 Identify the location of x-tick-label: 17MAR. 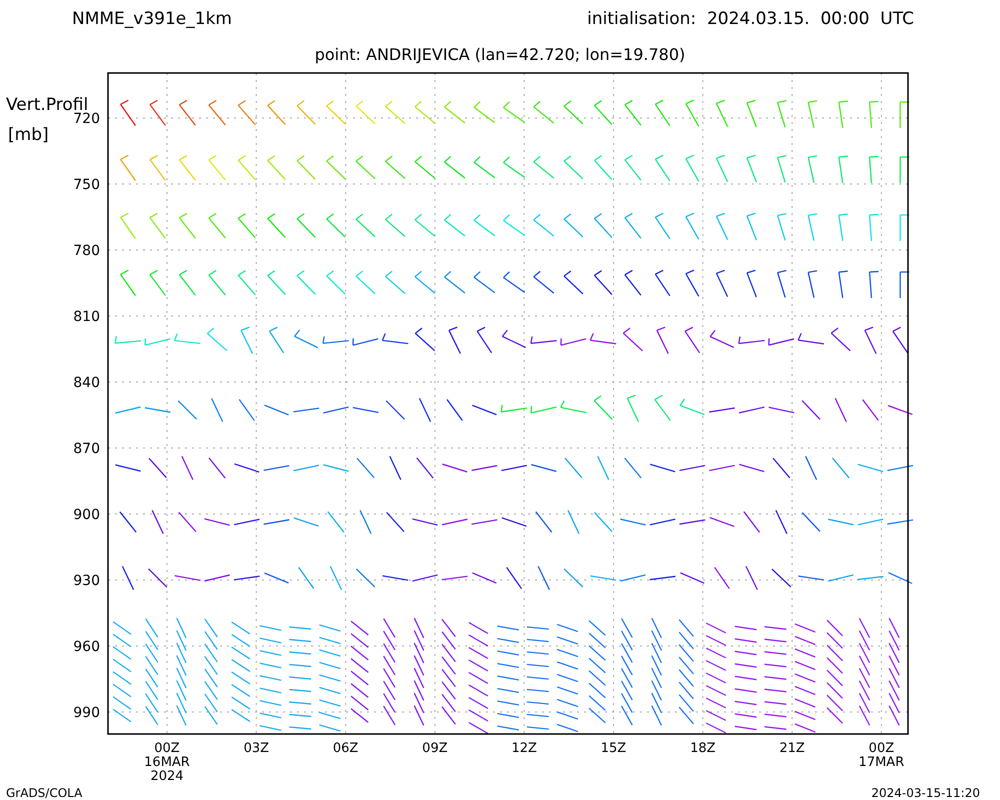
(881, 762).